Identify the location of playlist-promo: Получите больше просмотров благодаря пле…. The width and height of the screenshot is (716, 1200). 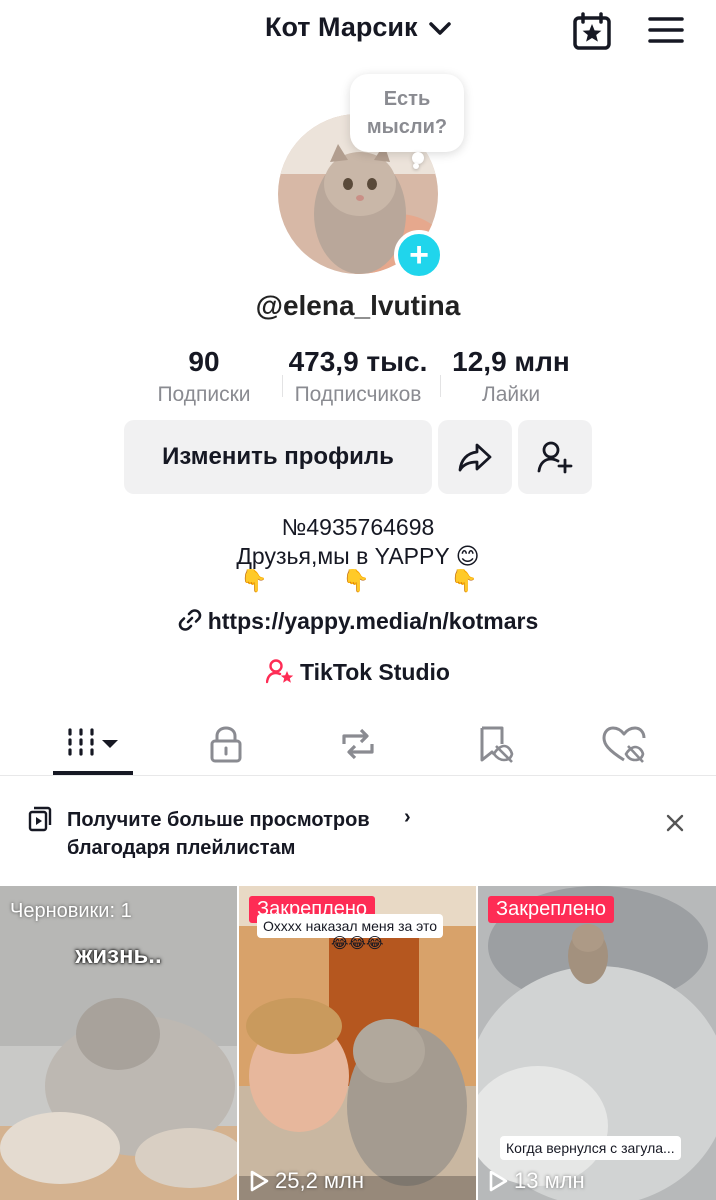
(358, 830).